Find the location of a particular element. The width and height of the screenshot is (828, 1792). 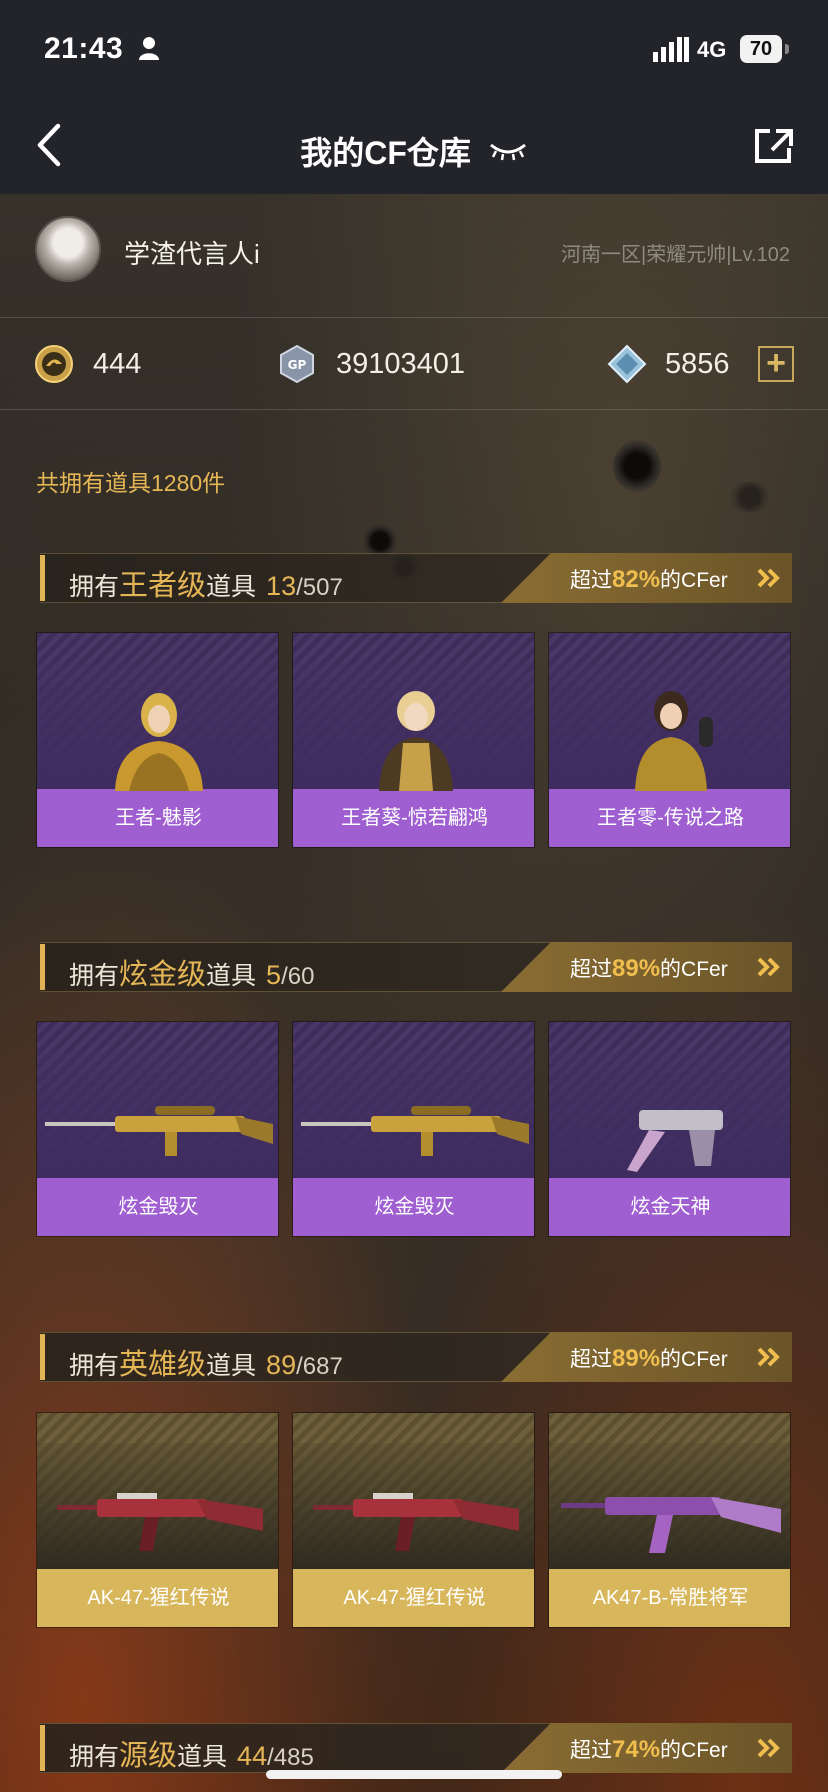

item-card: 王者葵-惊若翩鸿 is located at coordinates (413, 740).